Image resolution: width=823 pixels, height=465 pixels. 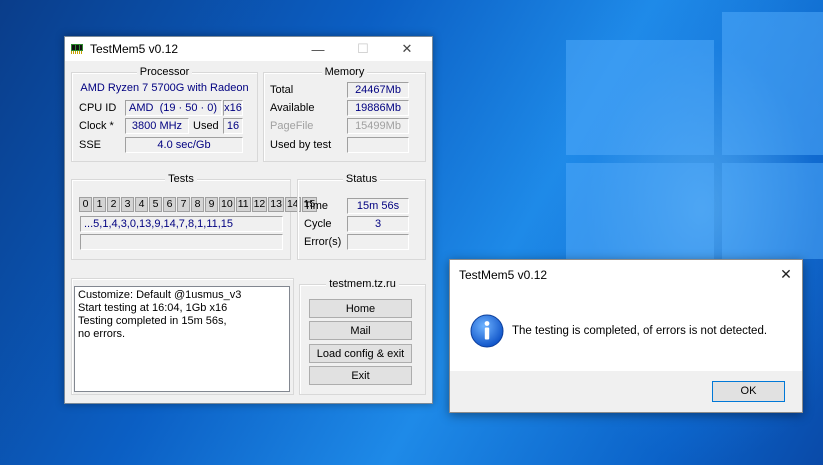 What do you see at coordinates (323, 242) in the screenshot?
I see `errors-label: Error(s)` at bounding box center [323, 242].